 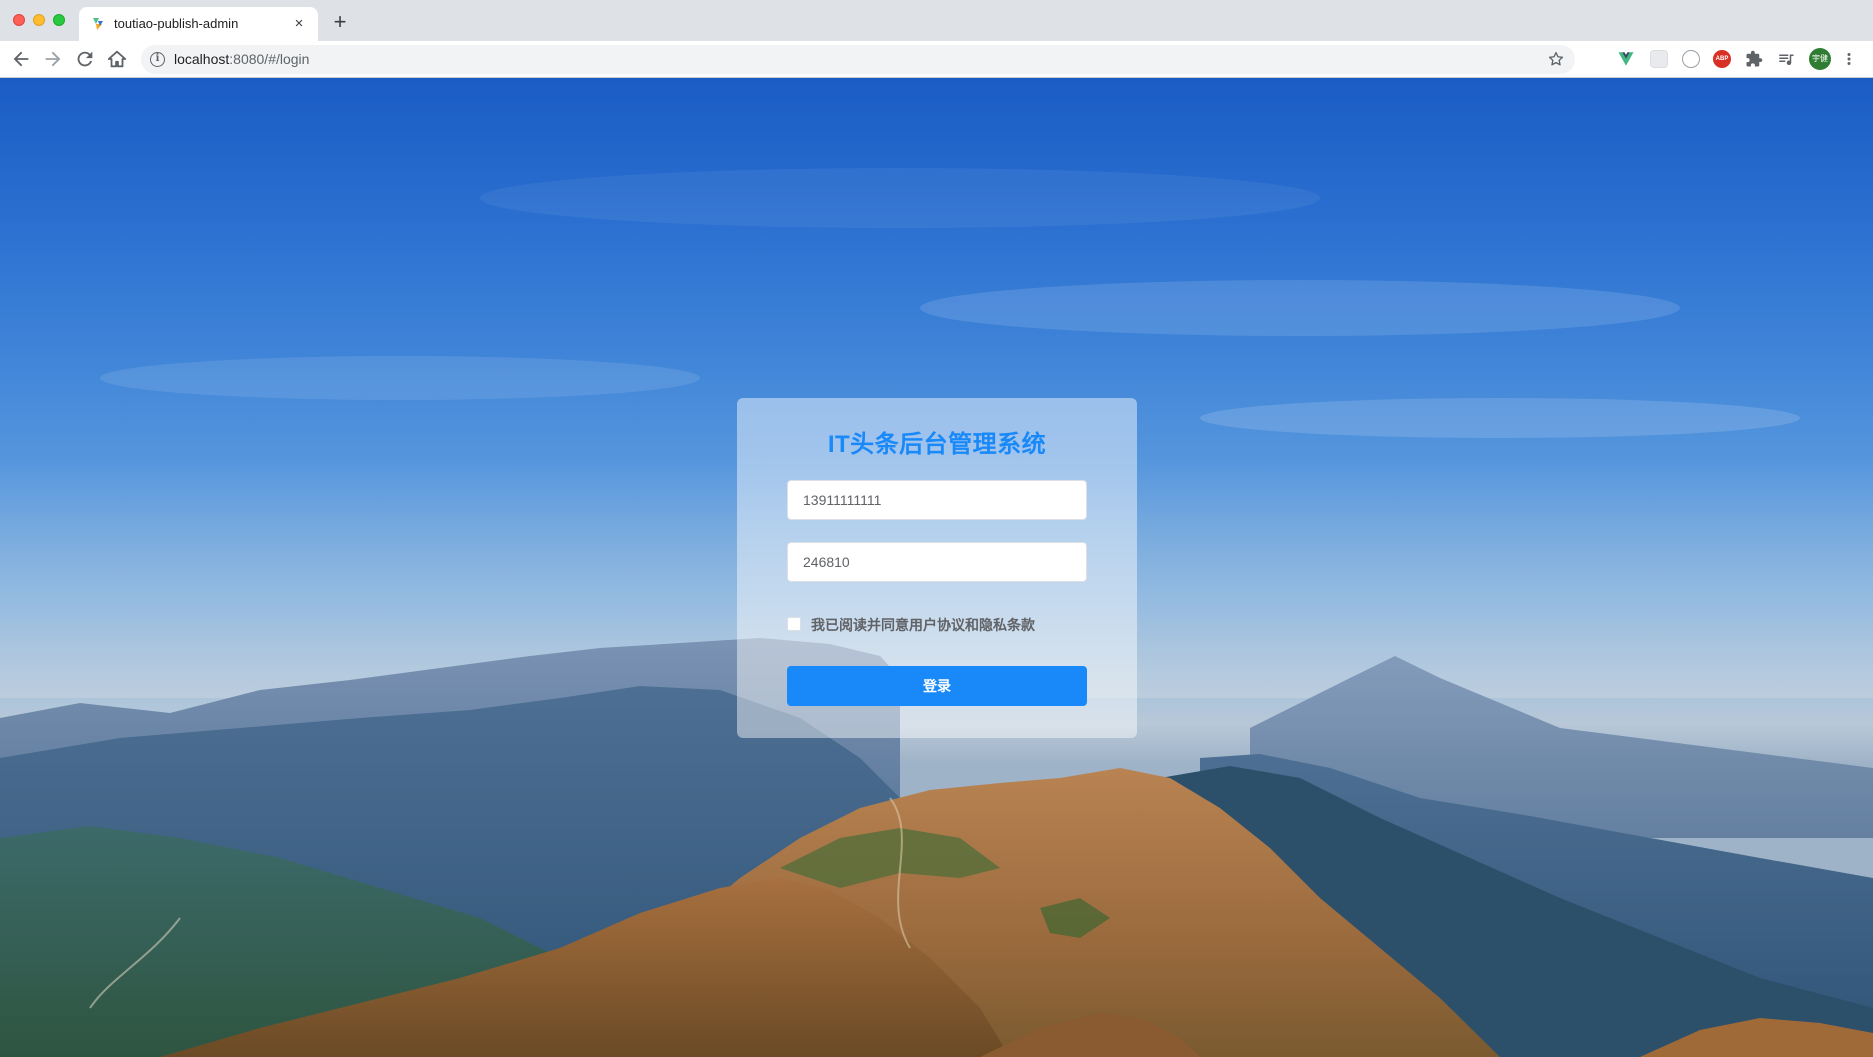 I want to click on tab-close-icon: ×, so click(x=299, y=24).